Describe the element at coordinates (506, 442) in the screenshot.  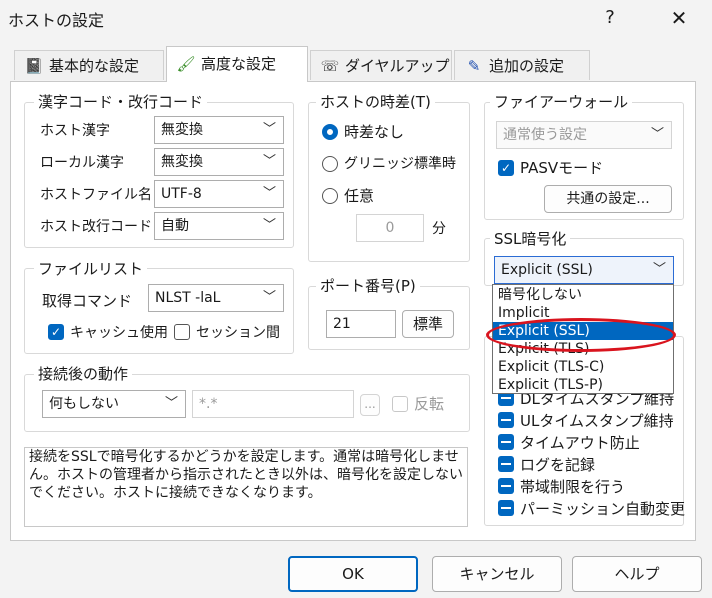
I see `option-keepalive-checkbox` at that location.